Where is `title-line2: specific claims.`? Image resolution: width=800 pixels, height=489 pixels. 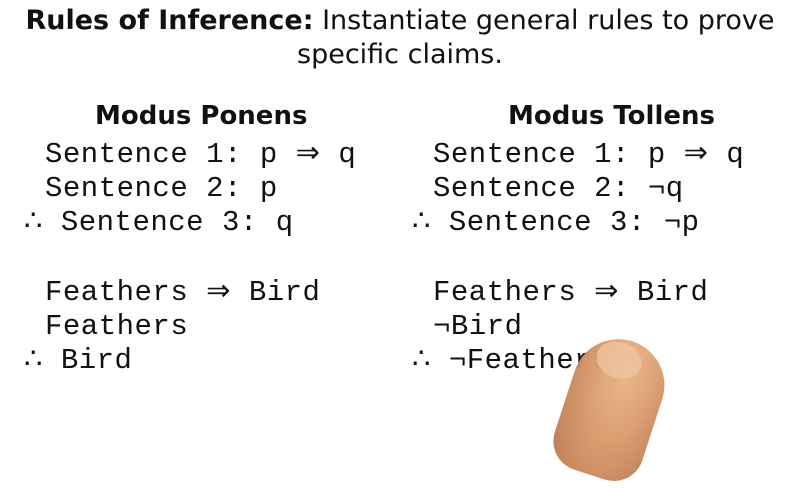 title-line2: specific claims. is located at coordinates (400, 54).